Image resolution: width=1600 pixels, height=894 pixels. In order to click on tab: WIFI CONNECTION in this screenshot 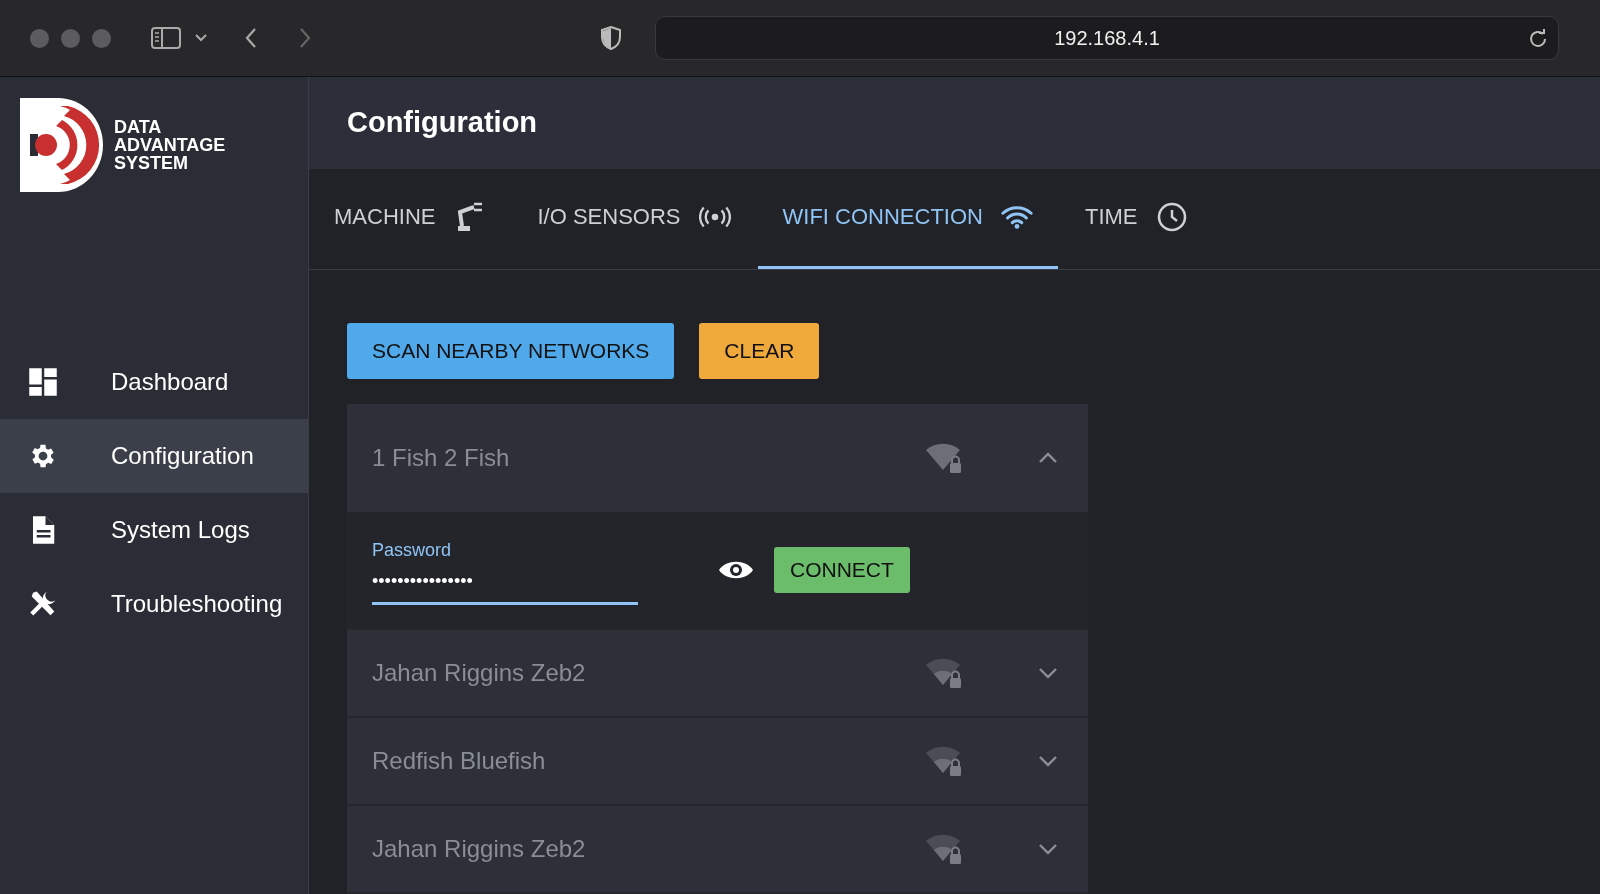, I will do `click(907, 218)`.